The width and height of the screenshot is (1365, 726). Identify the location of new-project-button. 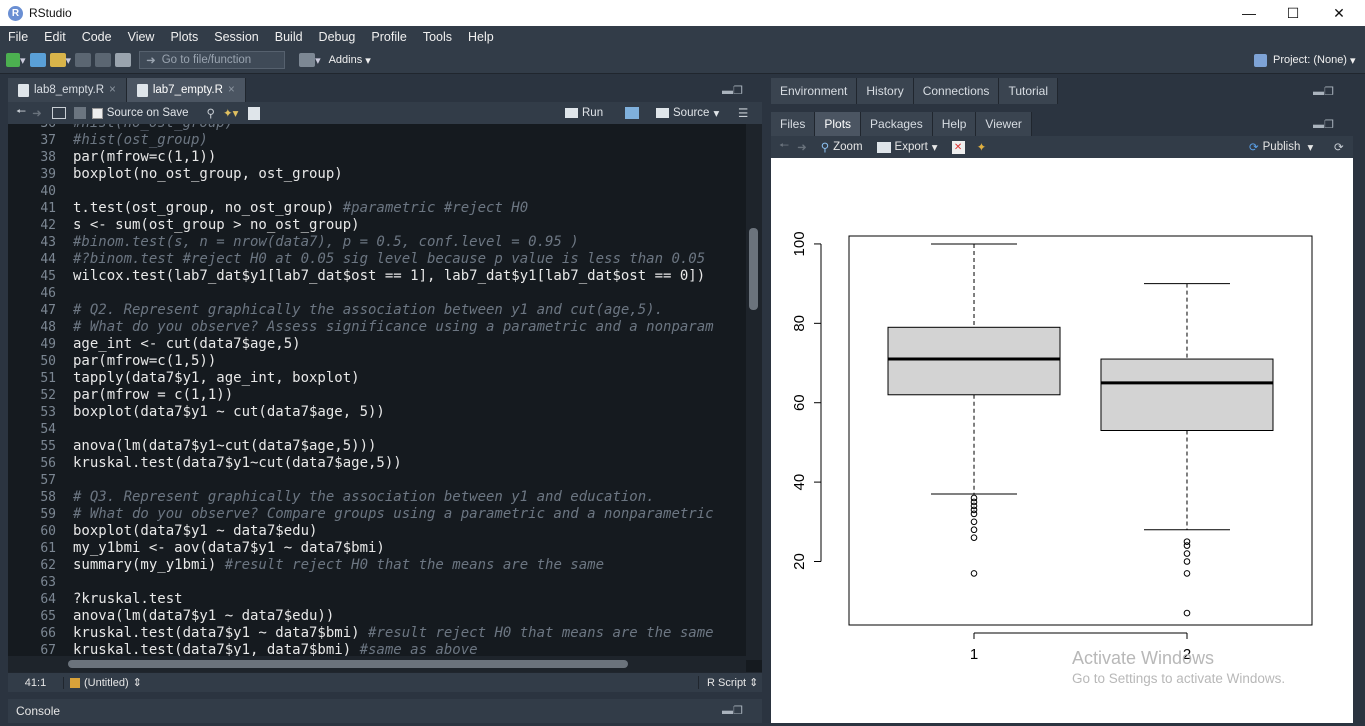
(37, 60).